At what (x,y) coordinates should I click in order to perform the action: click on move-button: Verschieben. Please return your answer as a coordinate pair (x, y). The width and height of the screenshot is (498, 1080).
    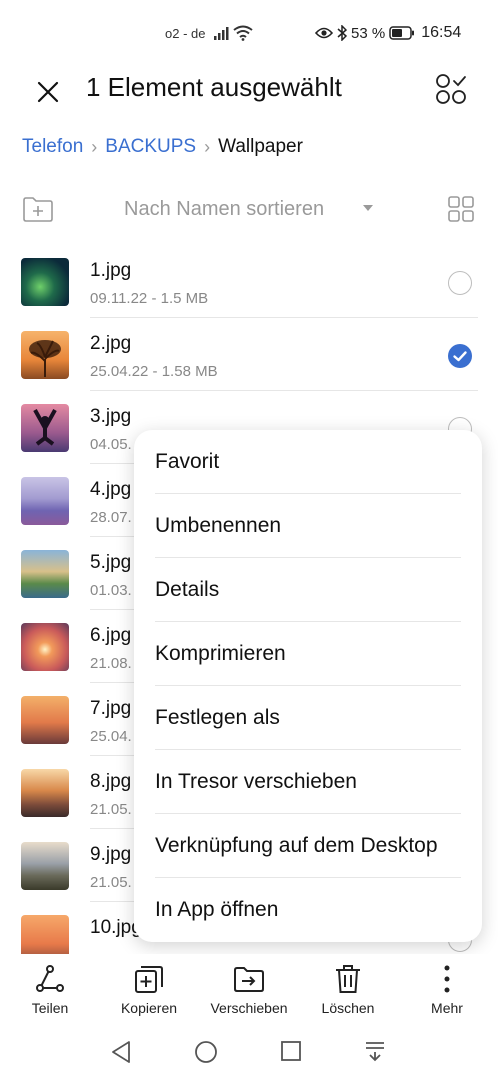
    Looking at the image, I should click on (249, 989).